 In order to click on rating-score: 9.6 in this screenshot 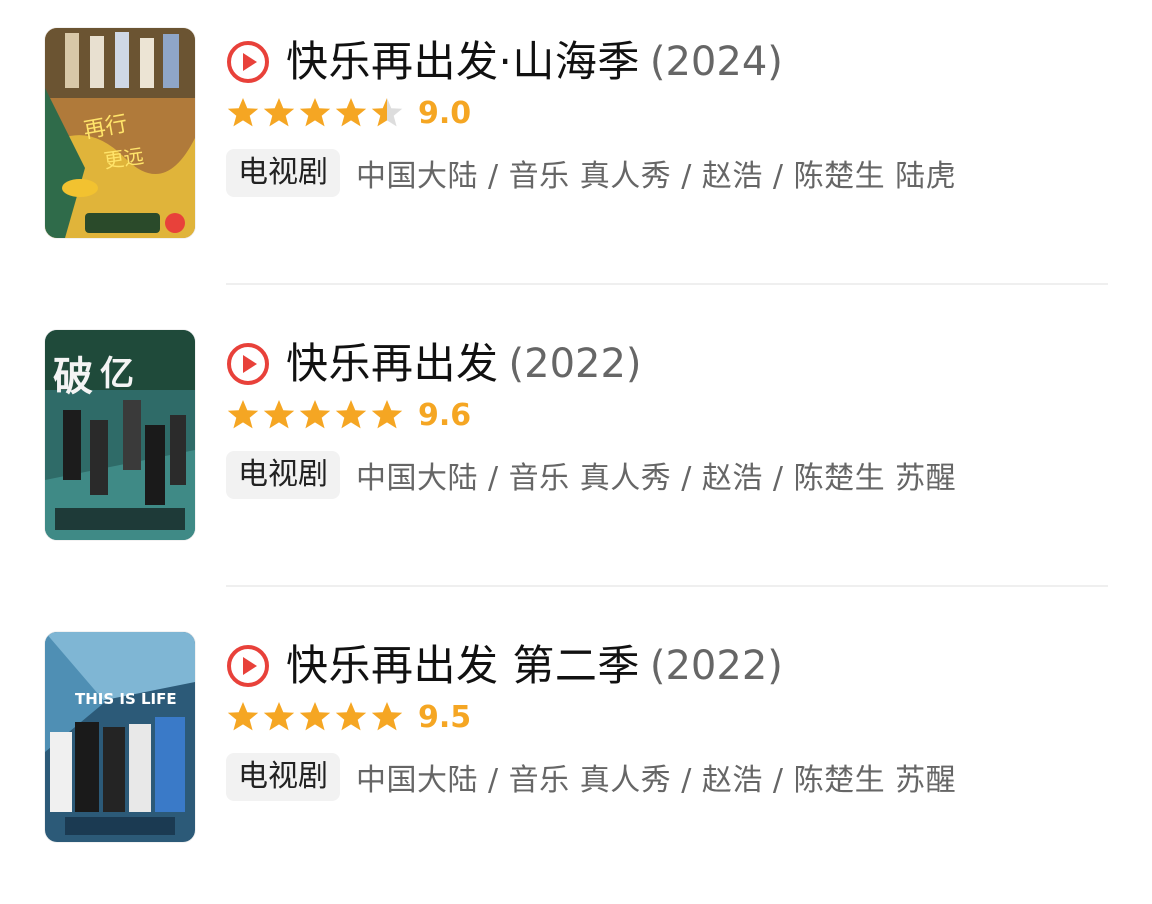, I will do `click(445, 415)`.